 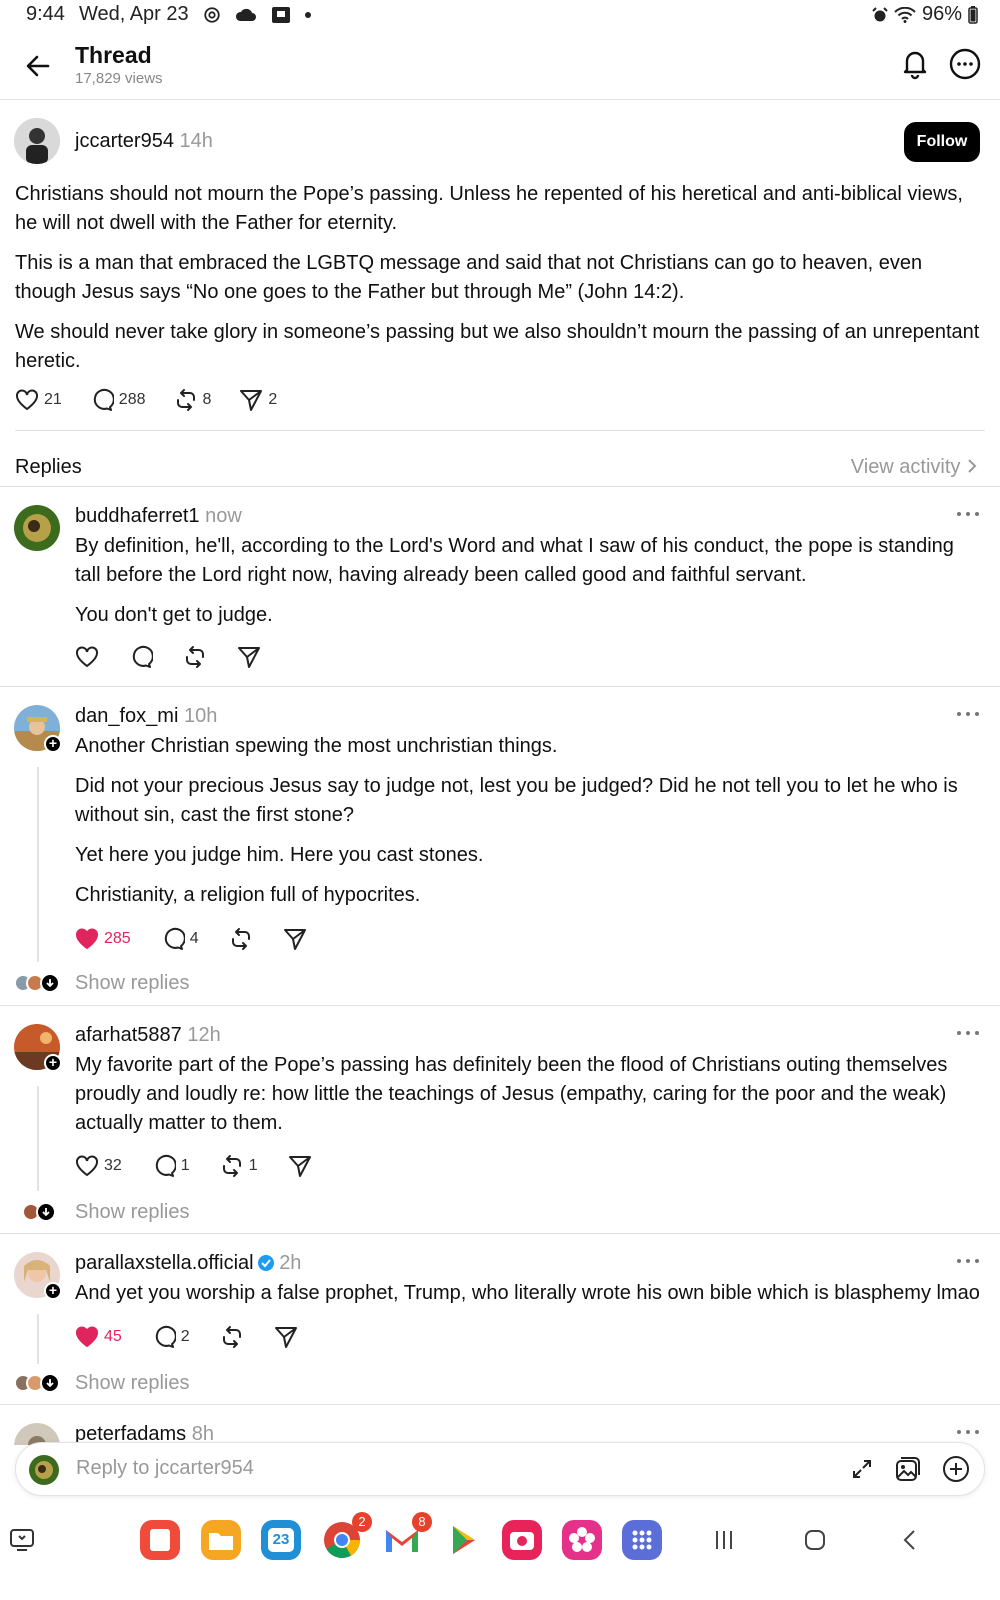 What do you see at coordinates (196, 141) in the screenshot?
I see `post-time: 14h` at bounding box center [196, 141].